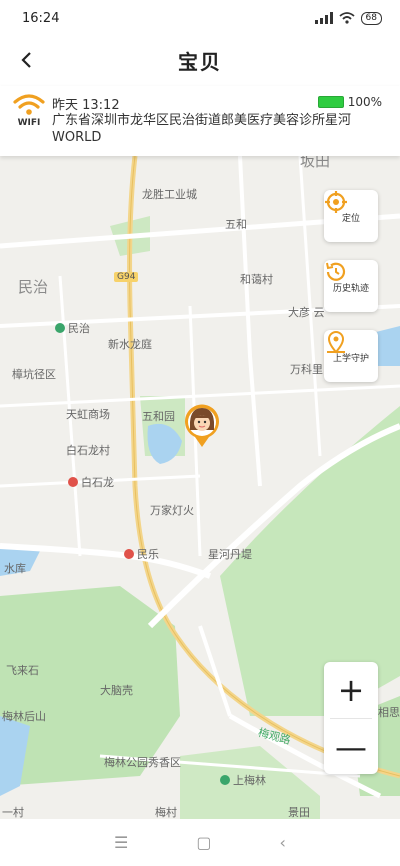 This screenshot has width=400, height=866. I want to click on home-nav-button: ▢, so click(203, 842).